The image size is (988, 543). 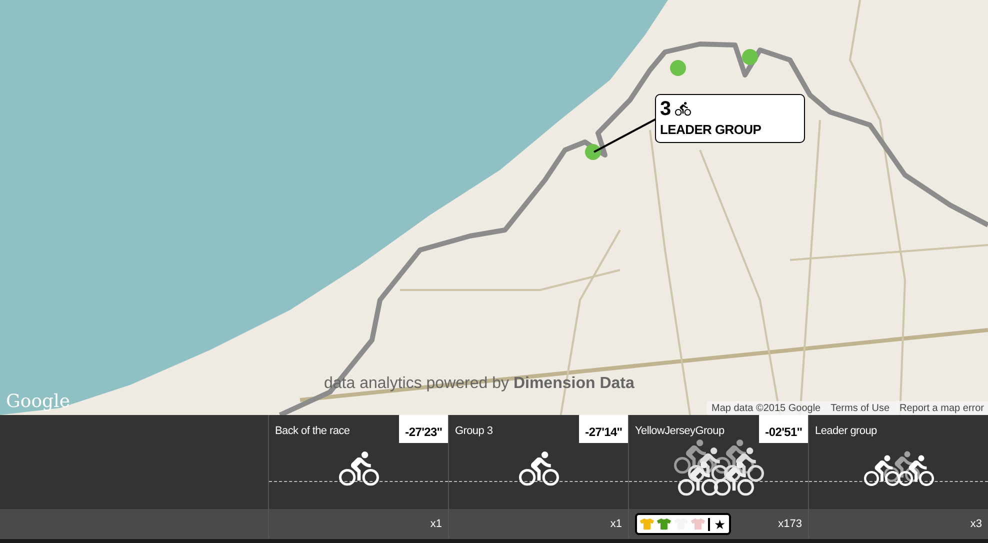 What do you see at coordinates (942, 408) in the screenshot?
I see `map-attribution: Report a map error` at bounding box center [942, 408].